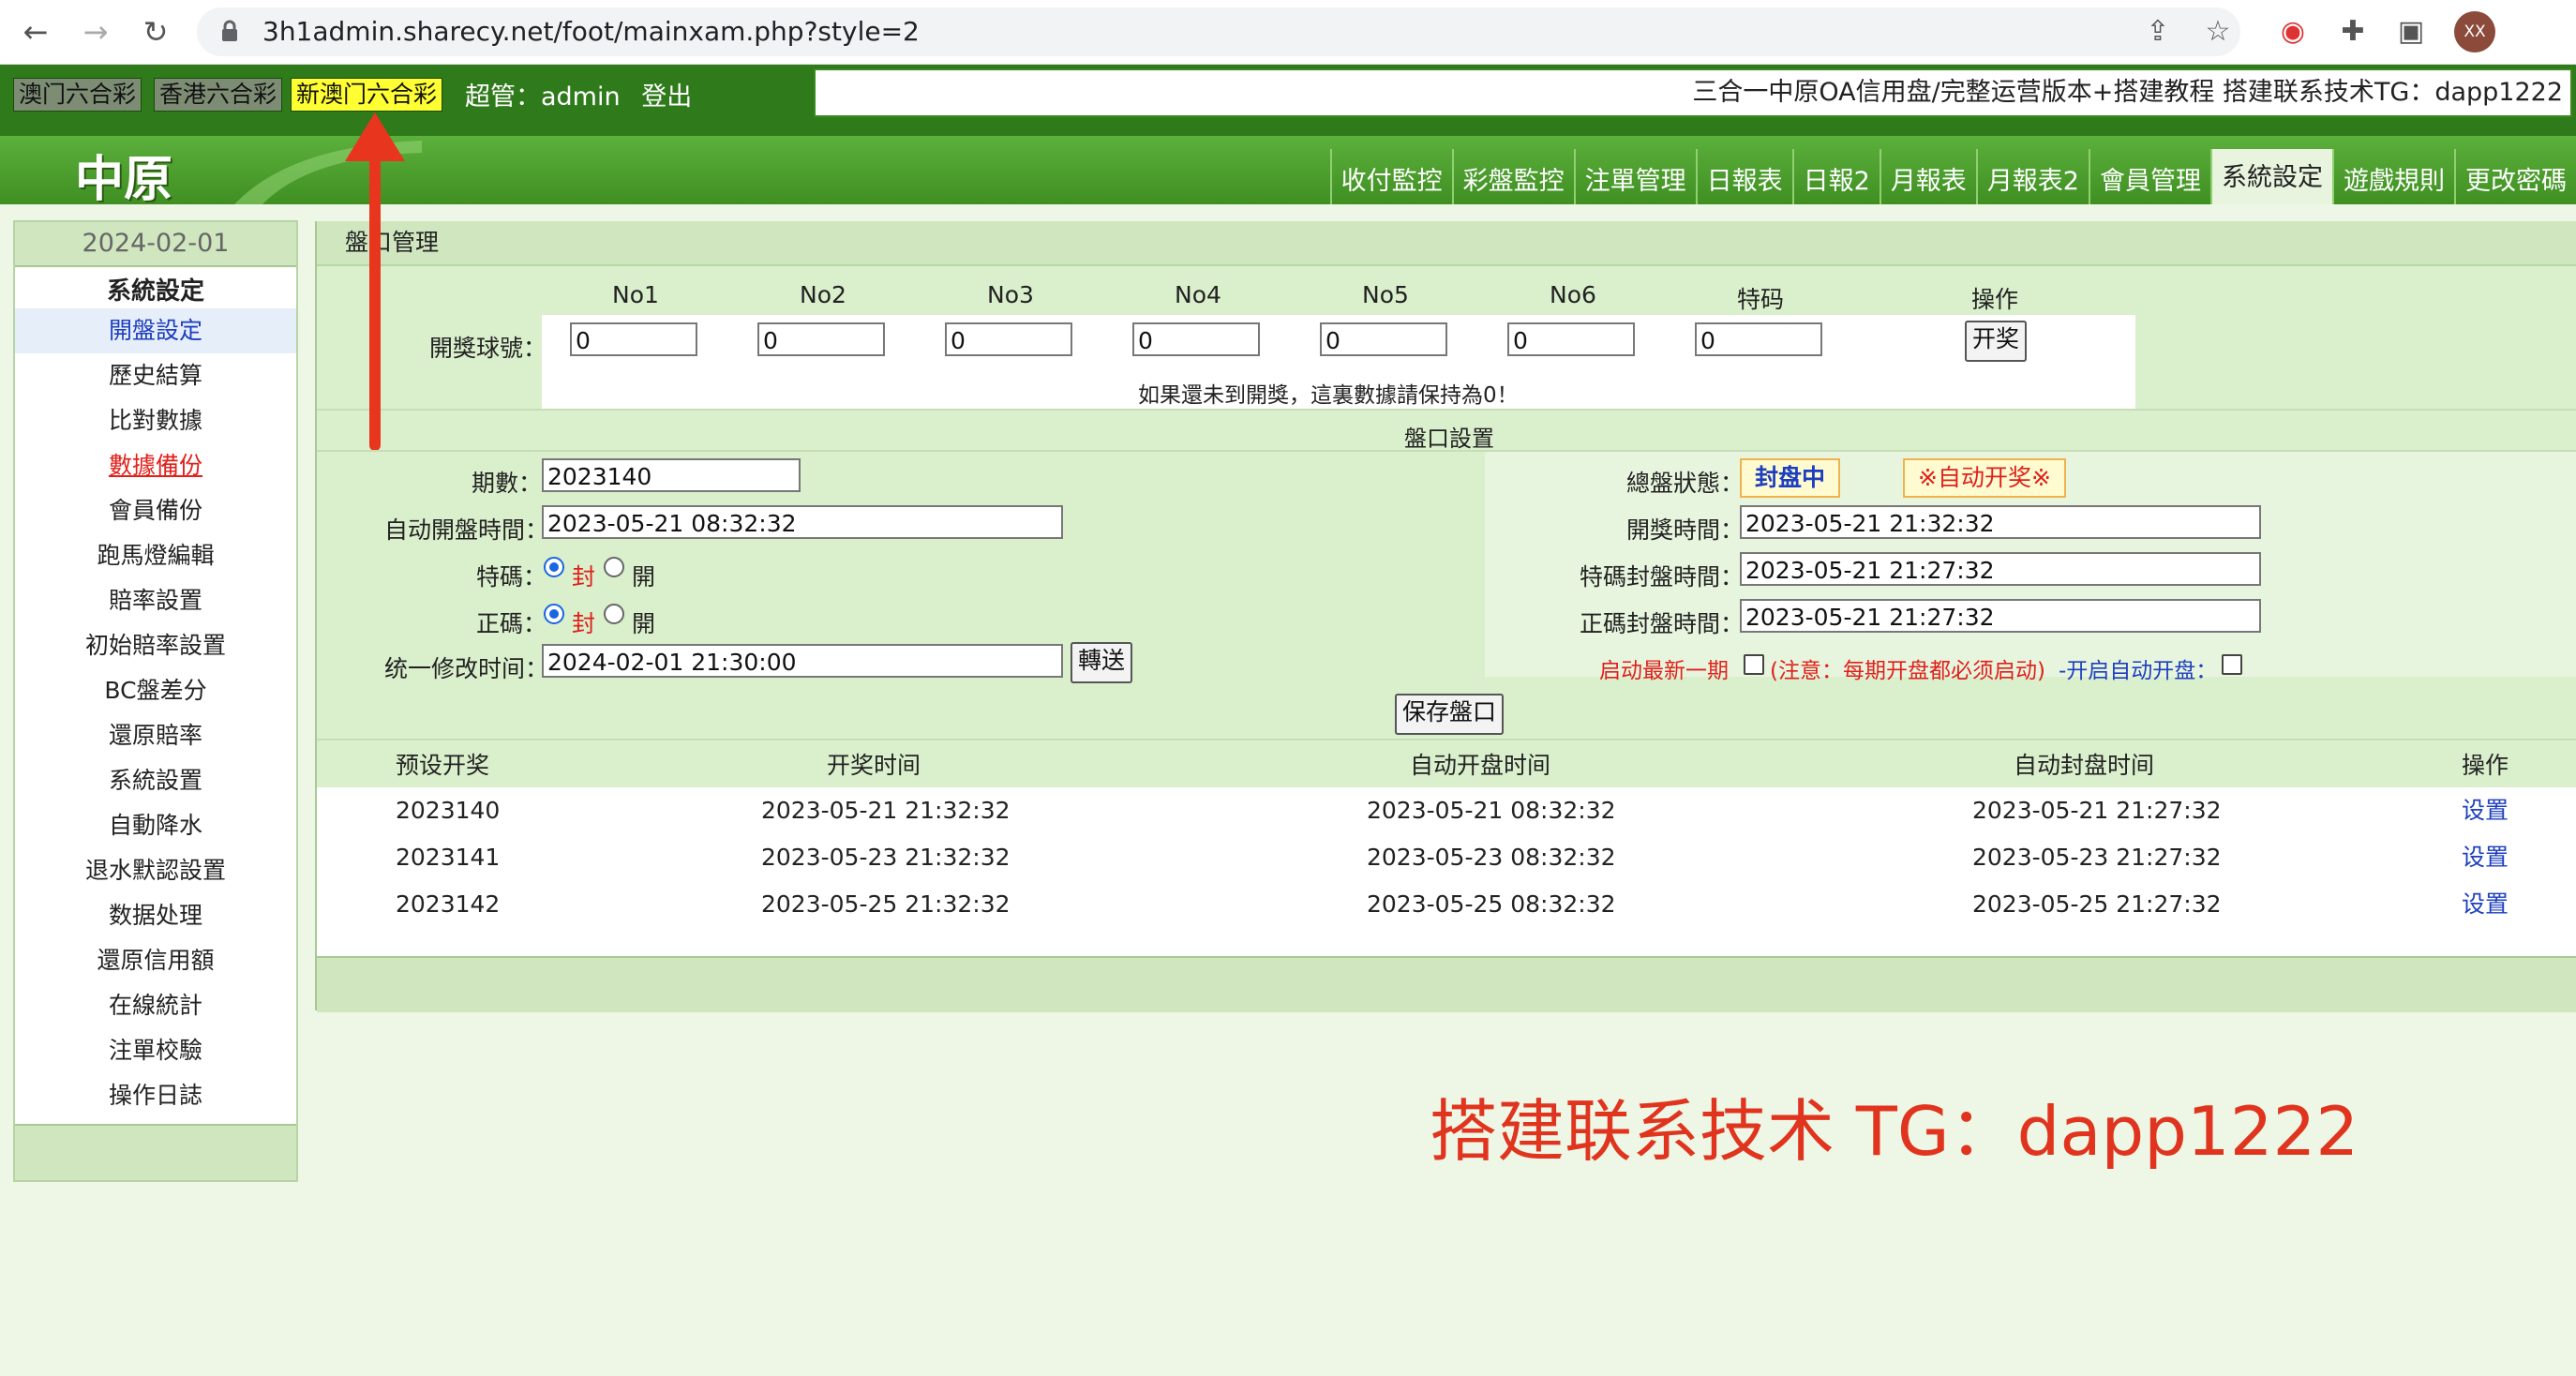 Image resolution: width=2576 pixels, height=1376 pixels. Describe the element at coordinates (155, 870) in the screenshot. I see `sidebar-item-rebate-default: 退水默認設置` at that location.